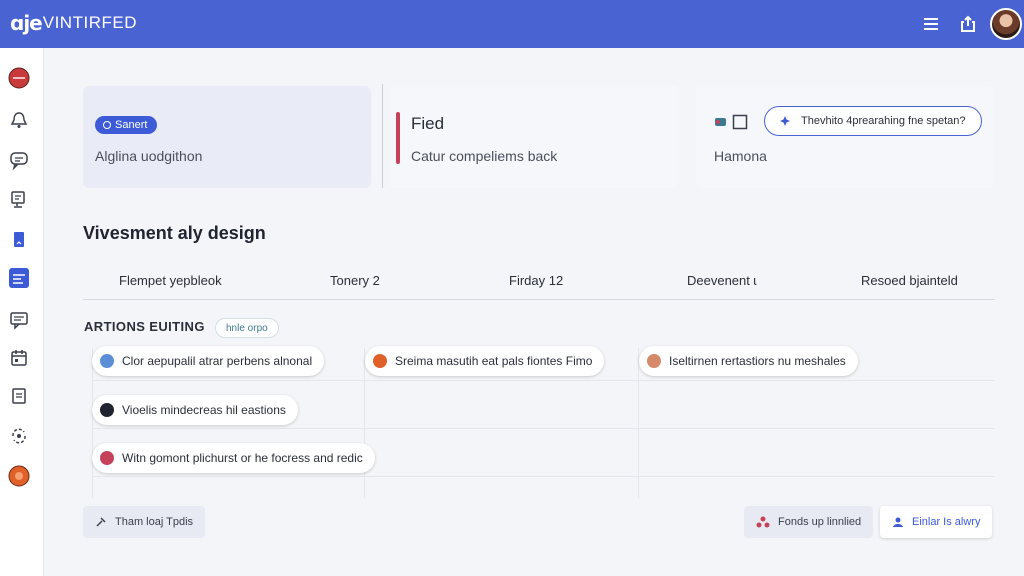 Image resolution: width=1024 pixels, height=576 pixels. I want to click on dashboard-icon, so click(19, 278).